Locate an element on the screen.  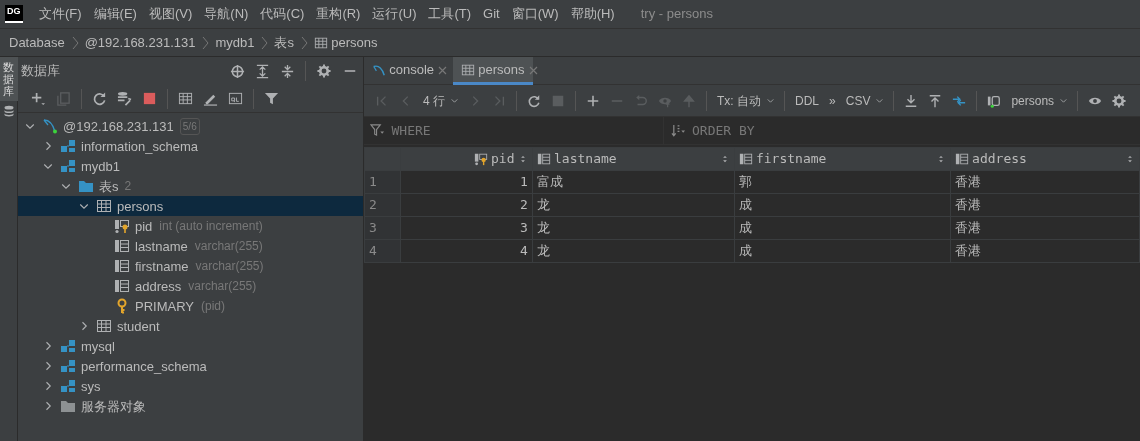
breadcrumb-item: @192.168.231.131 is located at coordinates (140, 42).